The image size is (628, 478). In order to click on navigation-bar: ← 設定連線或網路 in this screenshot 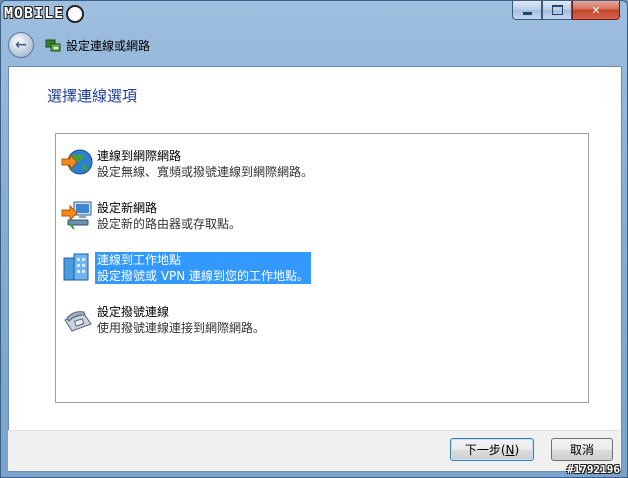, I will do `click(79, 45)`.